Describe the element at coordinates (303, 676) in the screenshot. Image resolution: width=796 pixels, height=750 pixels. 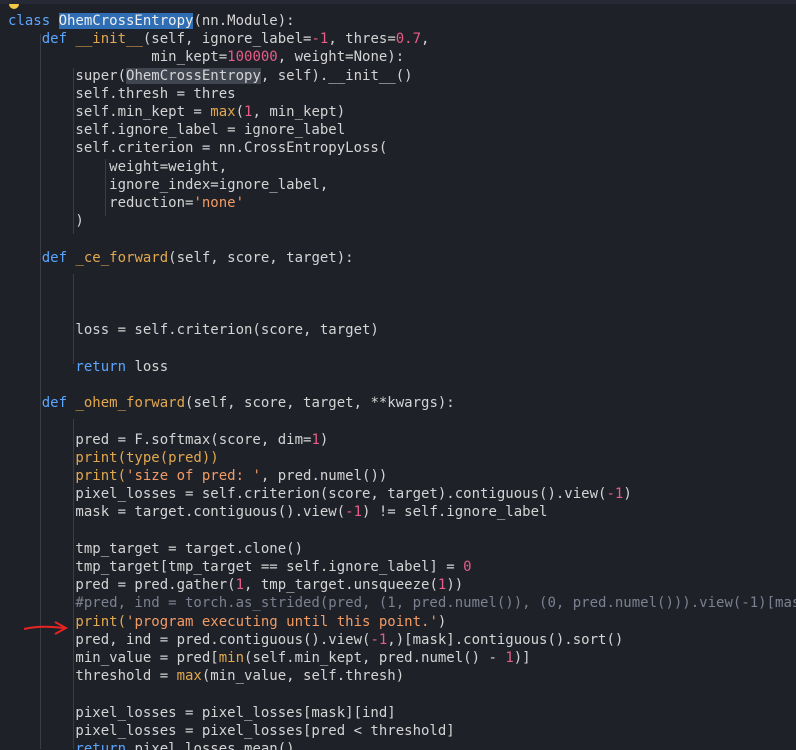
I see `code-token: (min_value, self.thresh)` at that location.